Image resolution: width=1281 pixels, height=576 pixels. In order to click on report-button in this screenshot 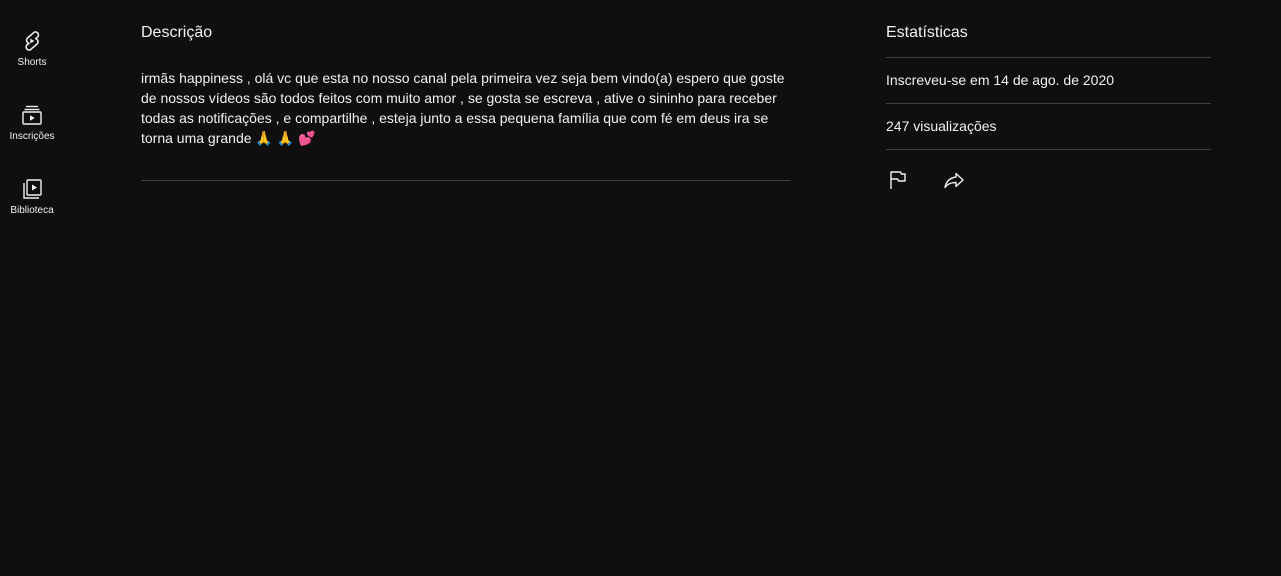, I will do `click(906, 180)`.